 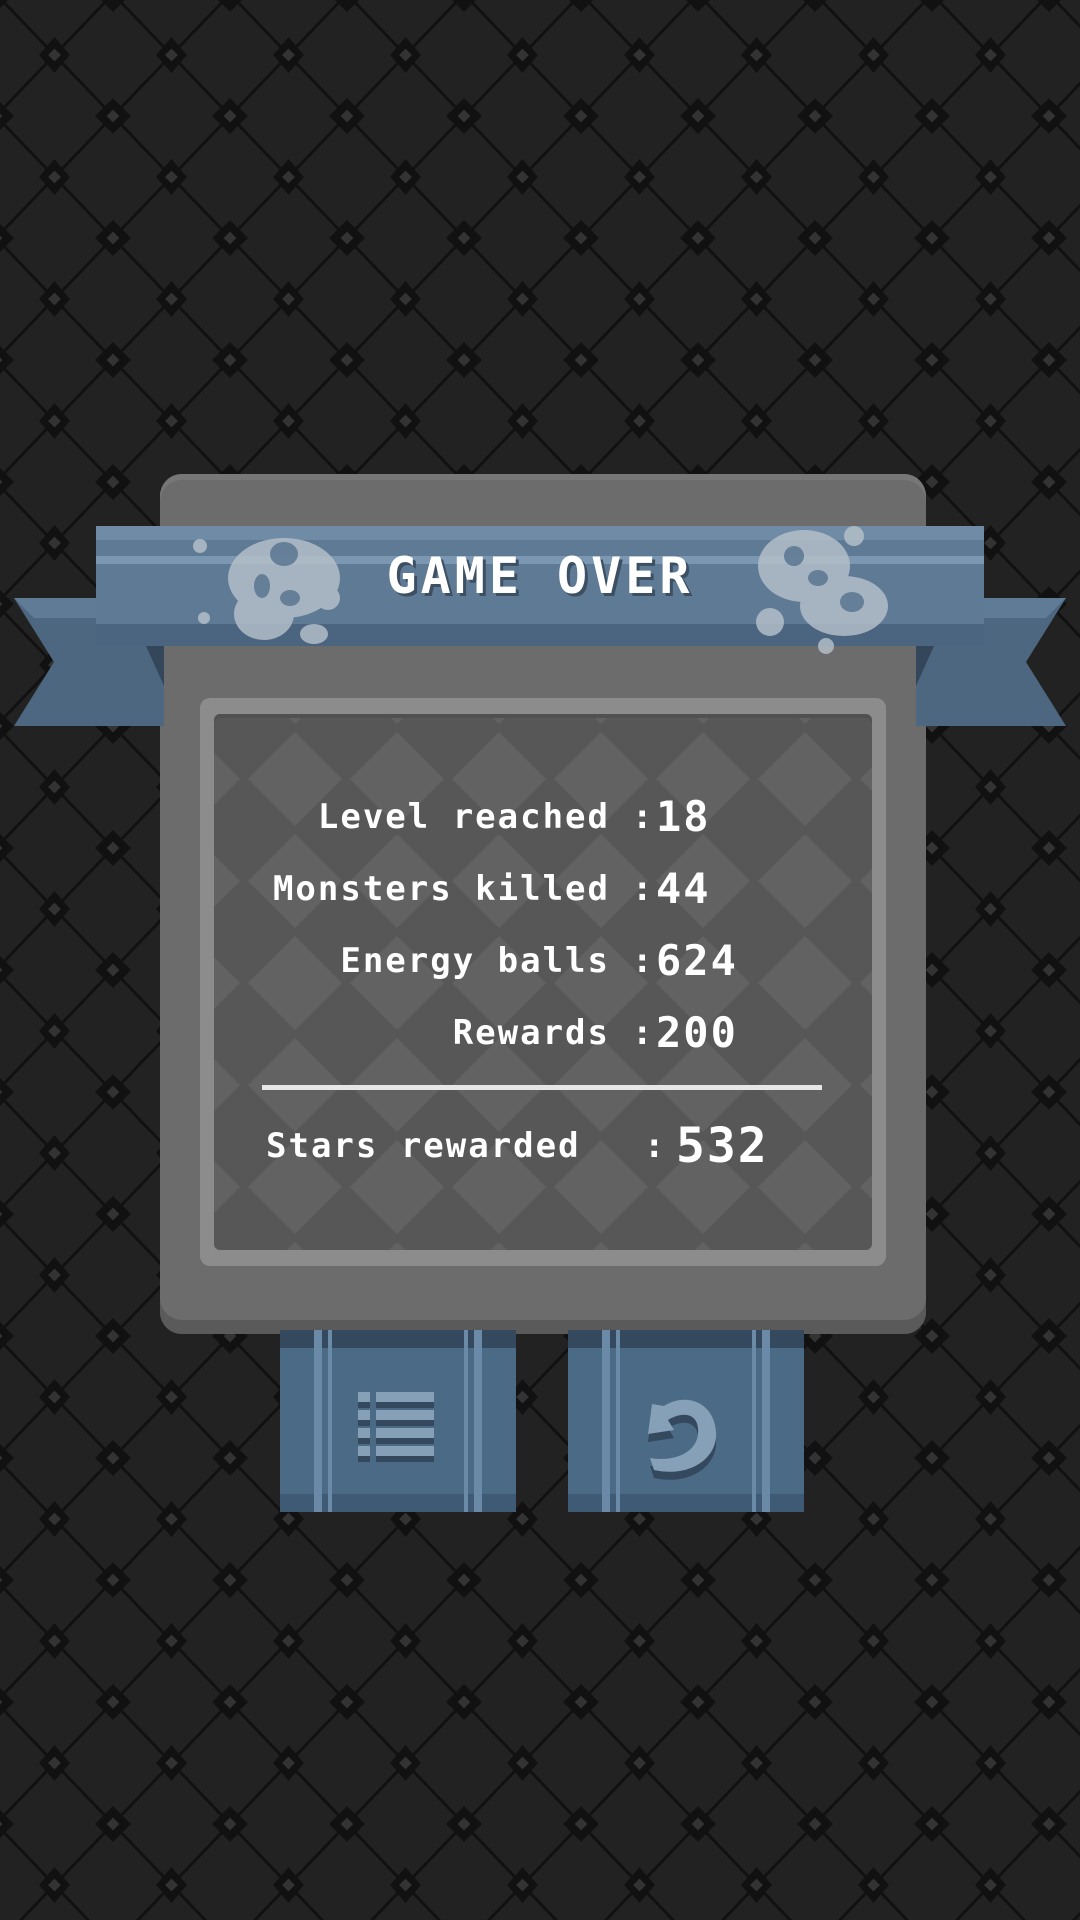 What do you see at coordinates (540, 576) in the screenshot?
I see `game-over-title: GAME OVER` at bounding box center [540, 576].